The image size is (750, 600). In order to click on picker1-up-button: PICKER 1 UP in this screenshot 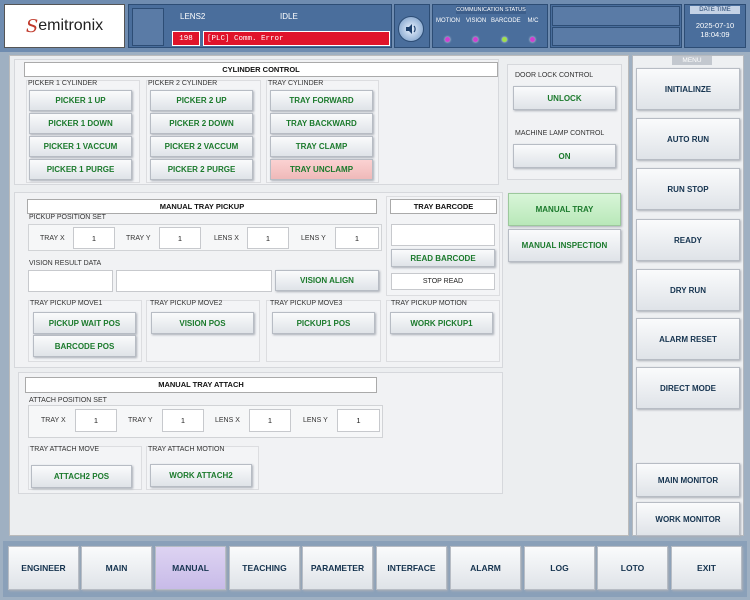, I will do `click(80, 100)`.